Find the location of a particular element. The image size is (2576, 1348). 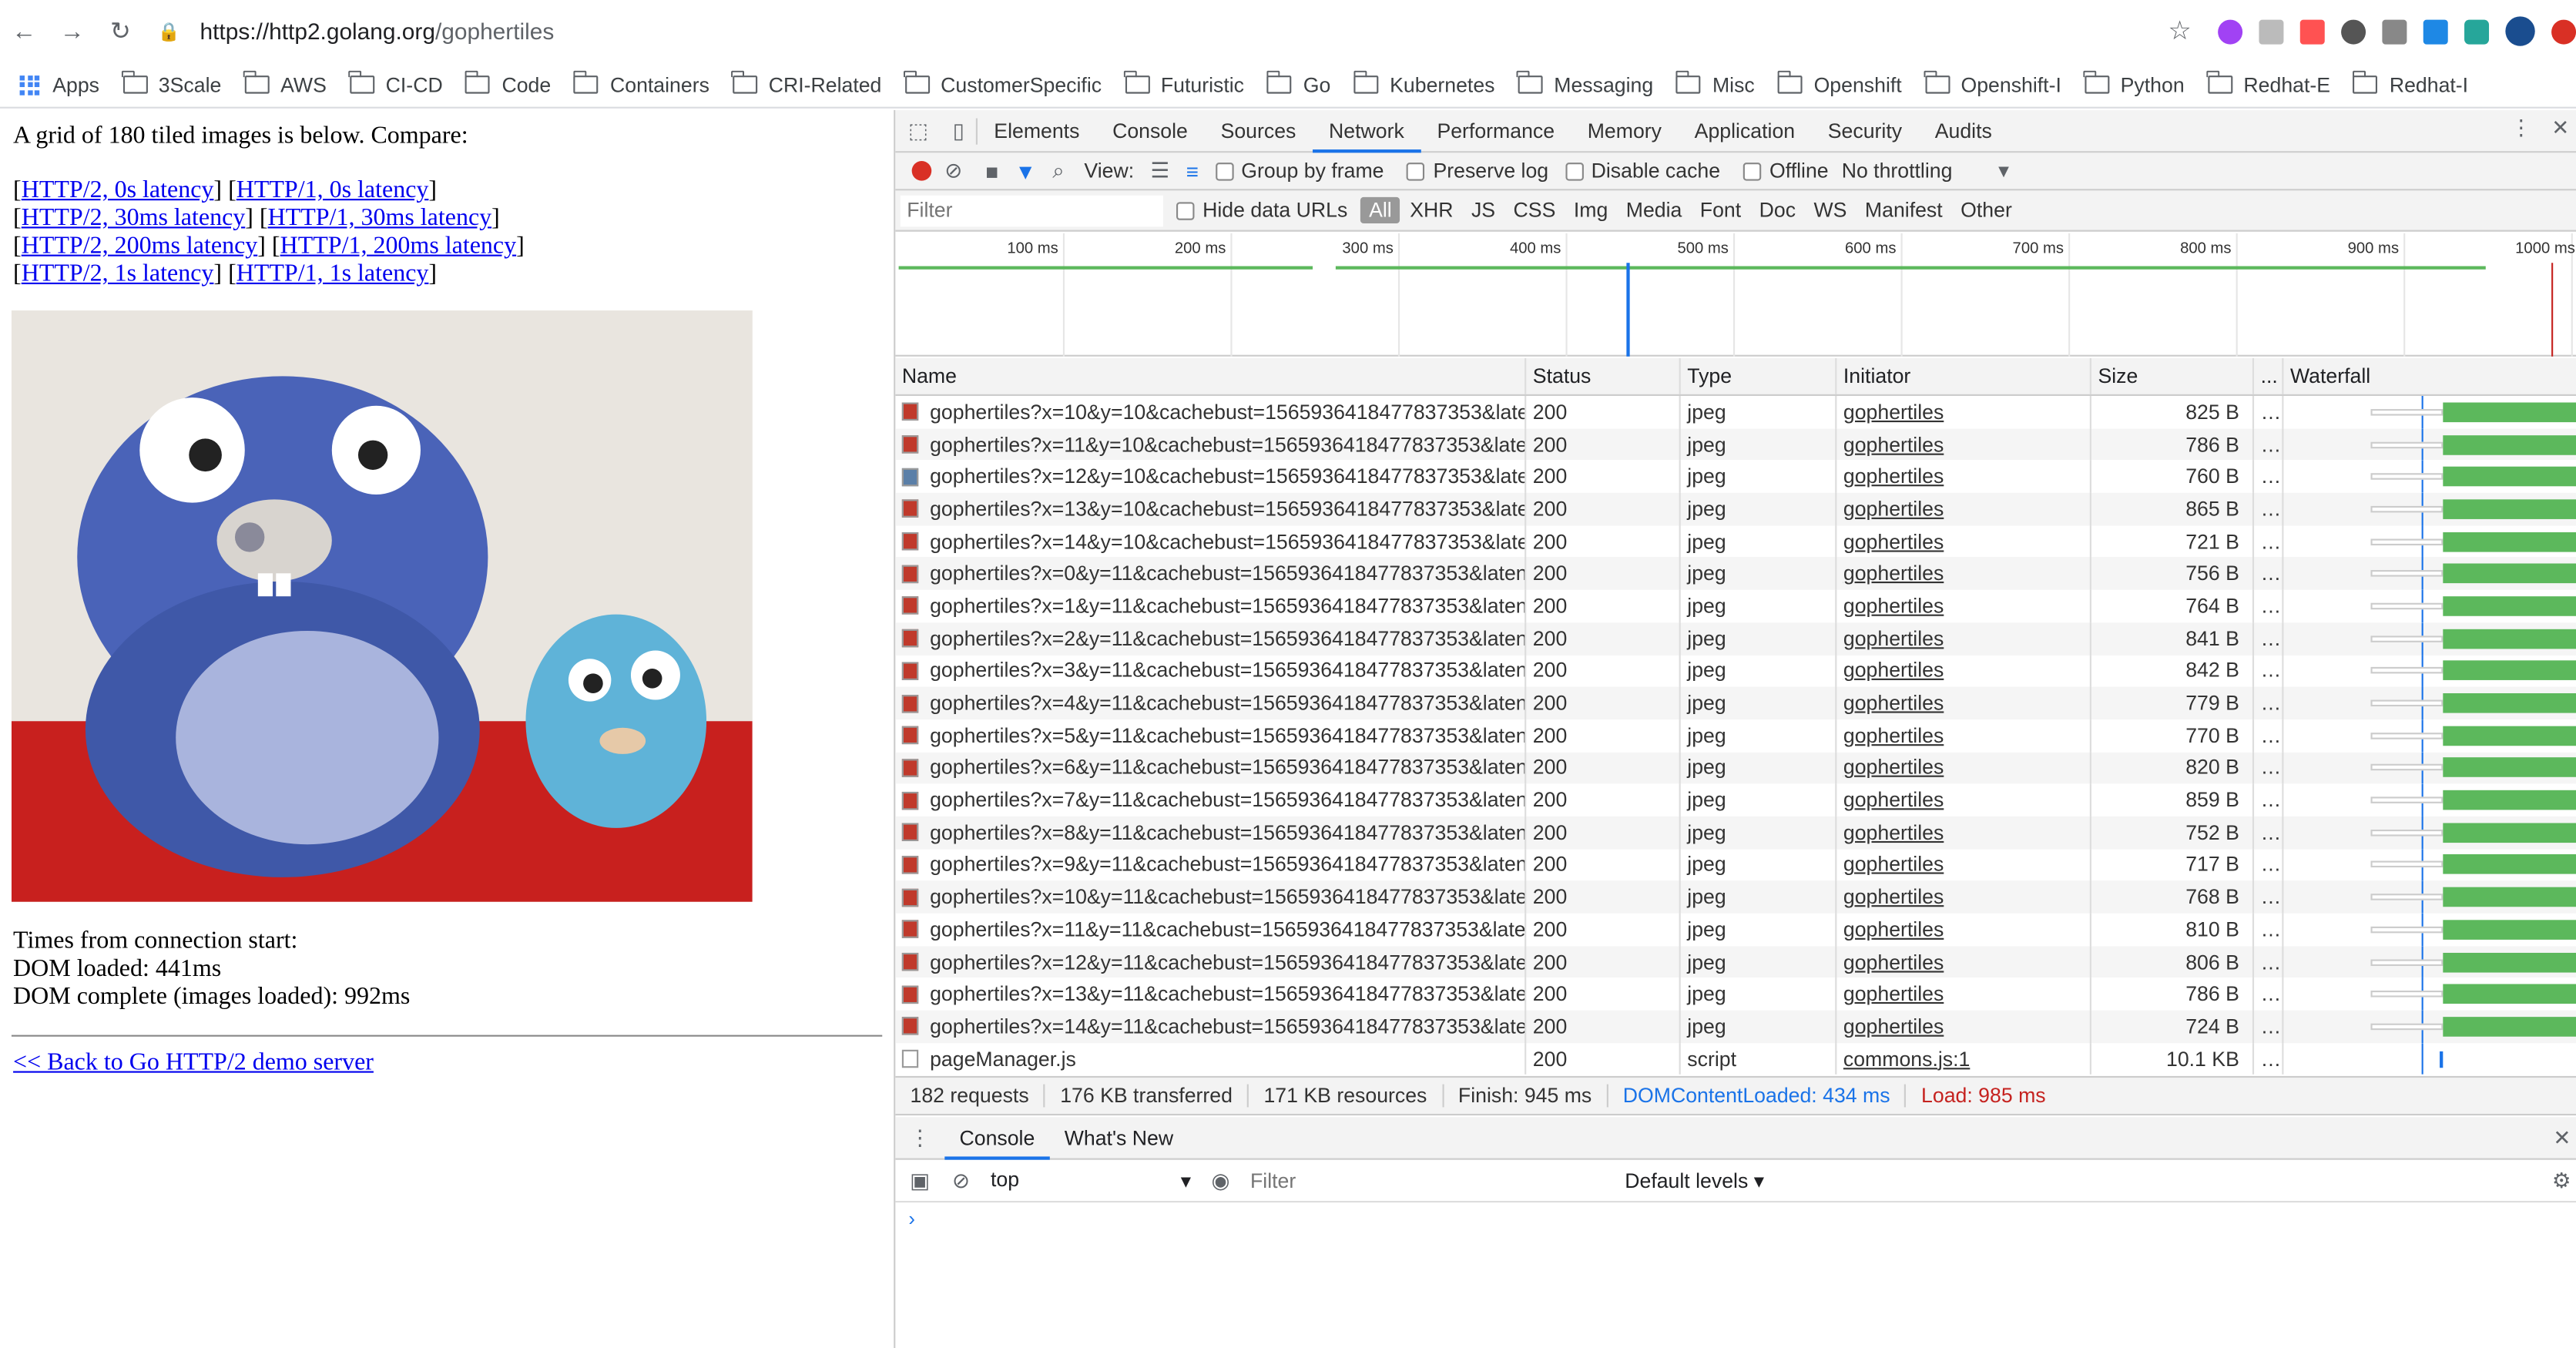

http2-link: HTTP/2, 0s latency is located at coordinates (118, 190).